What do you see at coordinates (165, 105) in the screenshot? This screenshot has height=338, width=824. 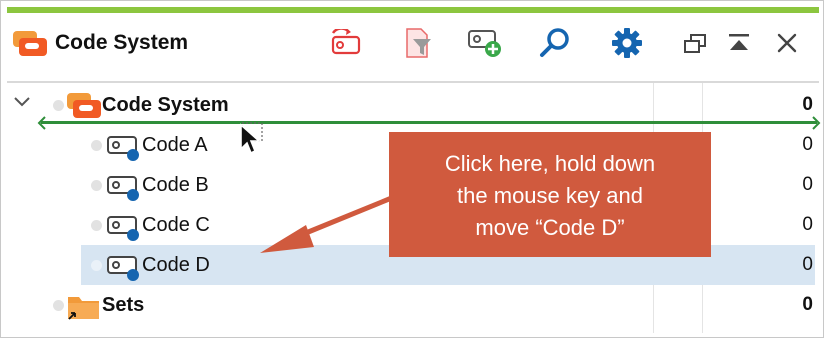 I see `tree-root-label: Code System` at bounding box center [165, 105].